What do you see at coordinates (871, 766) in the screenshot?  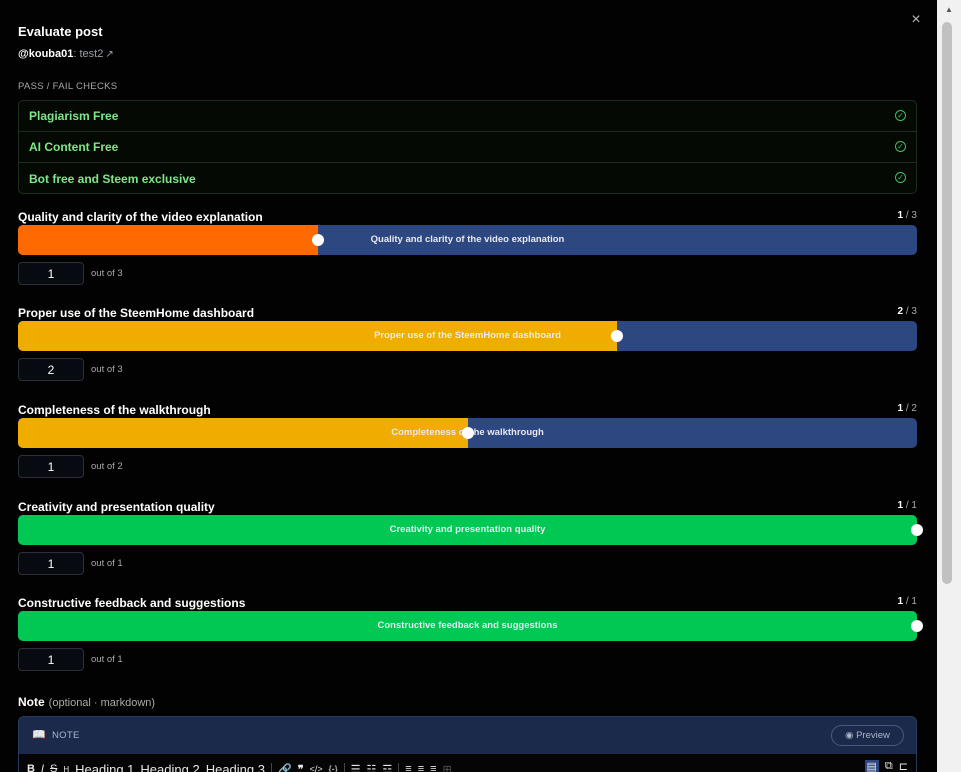 I see `edit-mode-icon: ▤` at bounding box center [871, 766].